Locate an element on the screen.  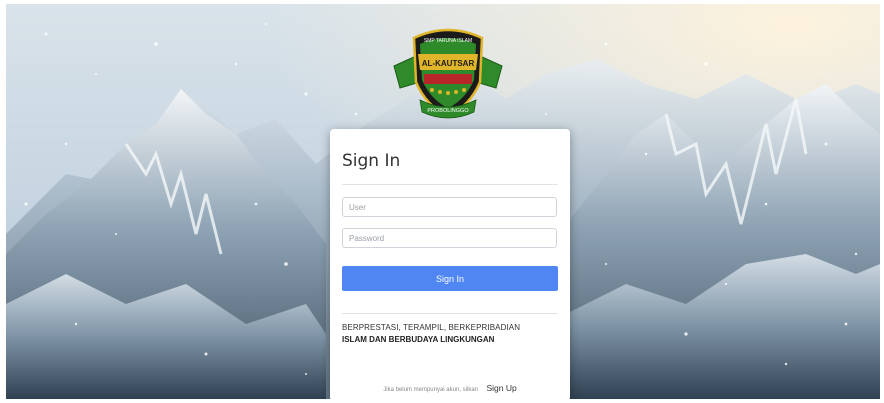
tagline-line-2: ISLAM DAN BERBUDAYA LINGKUNGAN is located at coordinates (418, 339).